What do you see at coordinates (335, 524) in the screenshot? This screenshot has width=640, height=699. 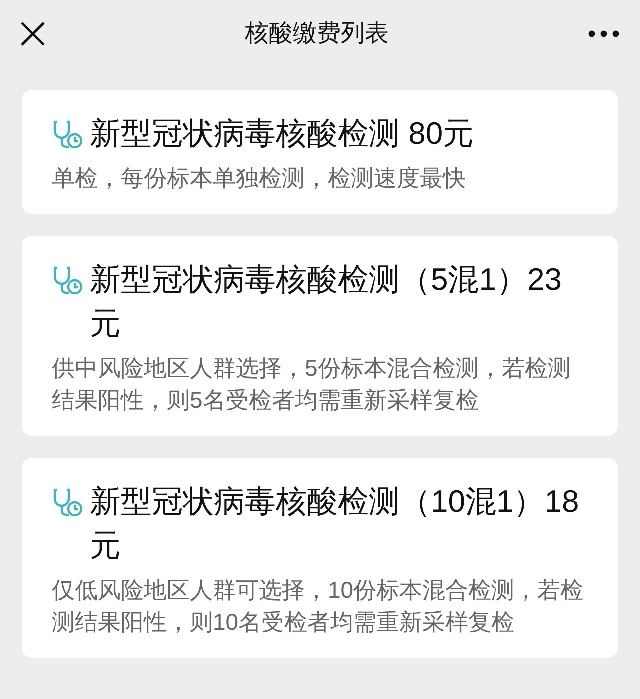 I see `test-title: 新型冠状病毒核酸检测（10混1）18元` at bounding box center [335, 524].